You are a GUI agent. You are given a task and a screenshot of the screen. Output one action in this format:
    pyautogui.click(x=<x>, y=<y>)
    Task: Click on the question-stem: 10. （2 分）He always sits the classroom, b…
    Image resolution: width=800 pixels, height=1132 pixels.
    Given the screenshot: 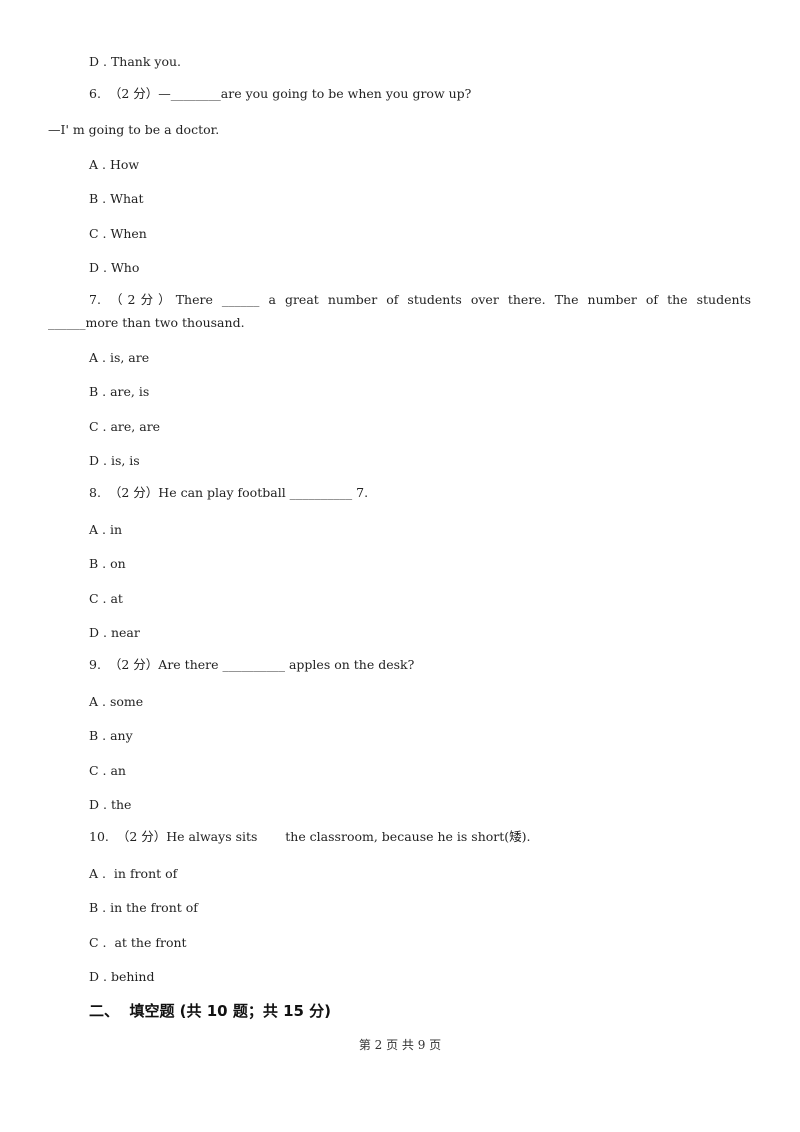 What is the action you would take?
    pyautogui.click(x=310, y=836)
    